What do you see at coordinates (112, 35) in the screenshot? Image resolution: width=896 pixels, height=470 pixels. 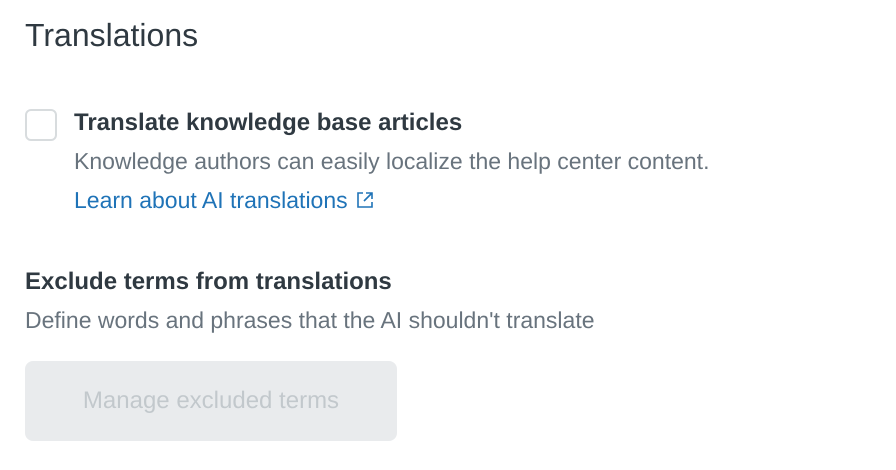 I see `section-title: Translations` at bounding box center [112, 35].